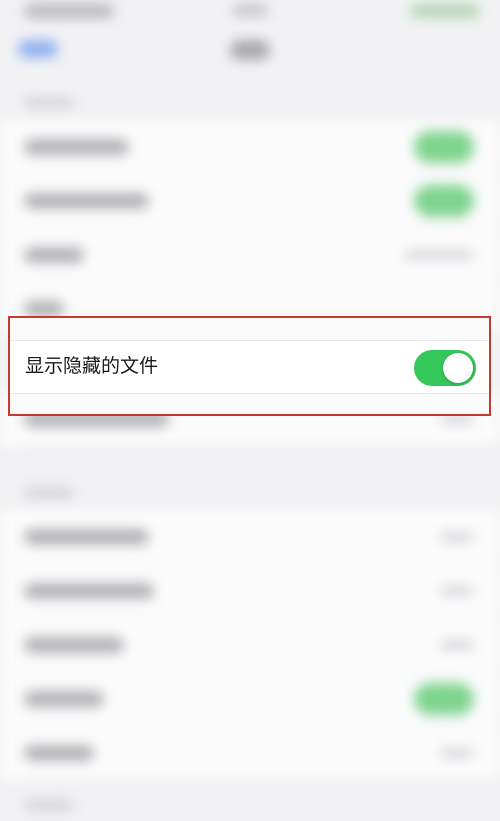 This screenshot has width=500, height=821. Describe the element at coordinates (445, 11) in the screenshot. I see `status-battery-icon` at that location.